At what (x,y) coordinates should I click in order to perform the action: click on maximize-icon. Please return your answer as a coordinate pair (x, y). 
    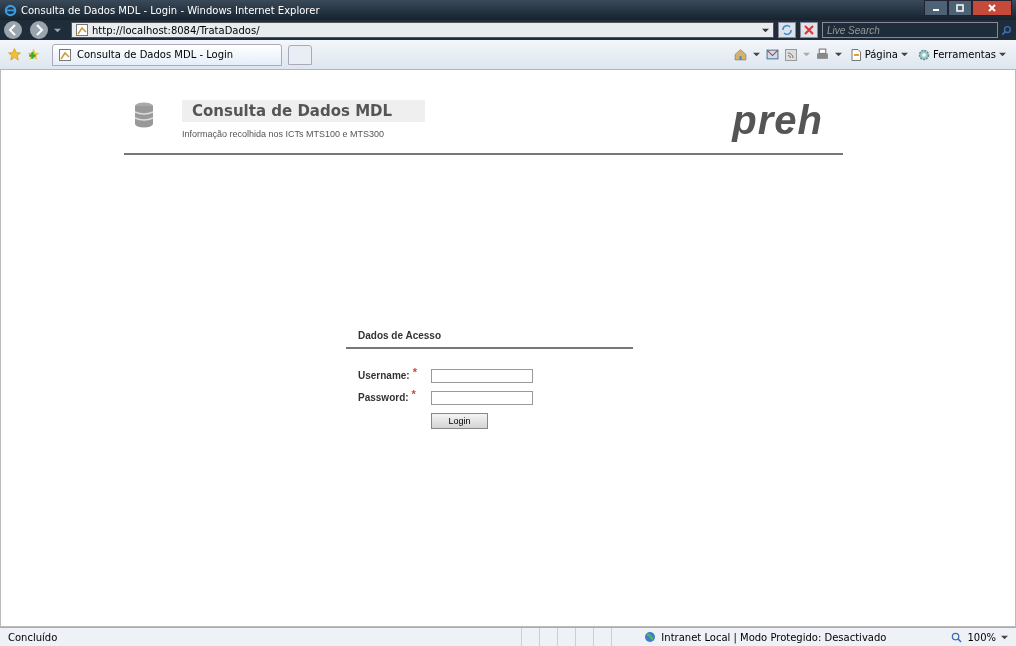
    Looking at the image, I should click on (960, 8).